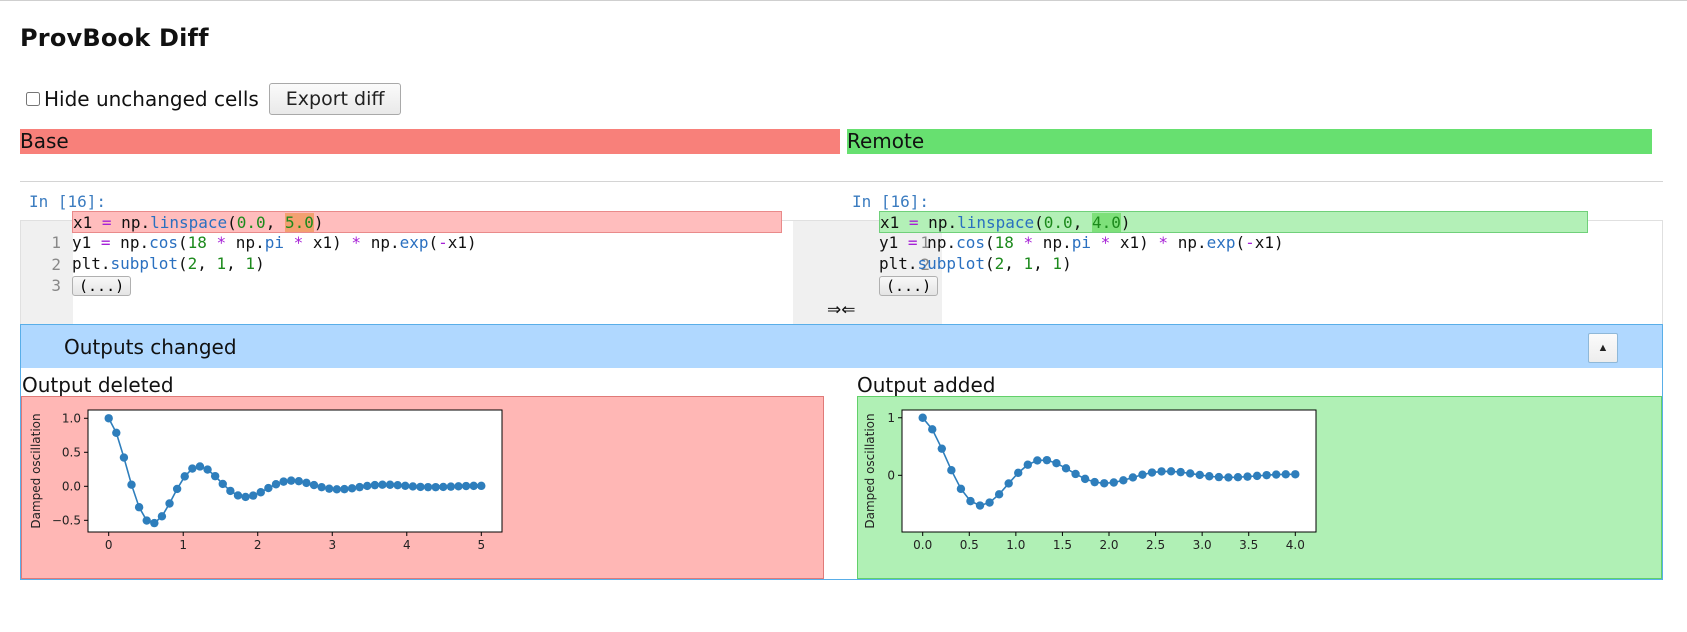  What do you see at coordinates (47, 272) in the screenshot?
I see `base-gutter: 1 2 3` at bounding box center [47, 272].